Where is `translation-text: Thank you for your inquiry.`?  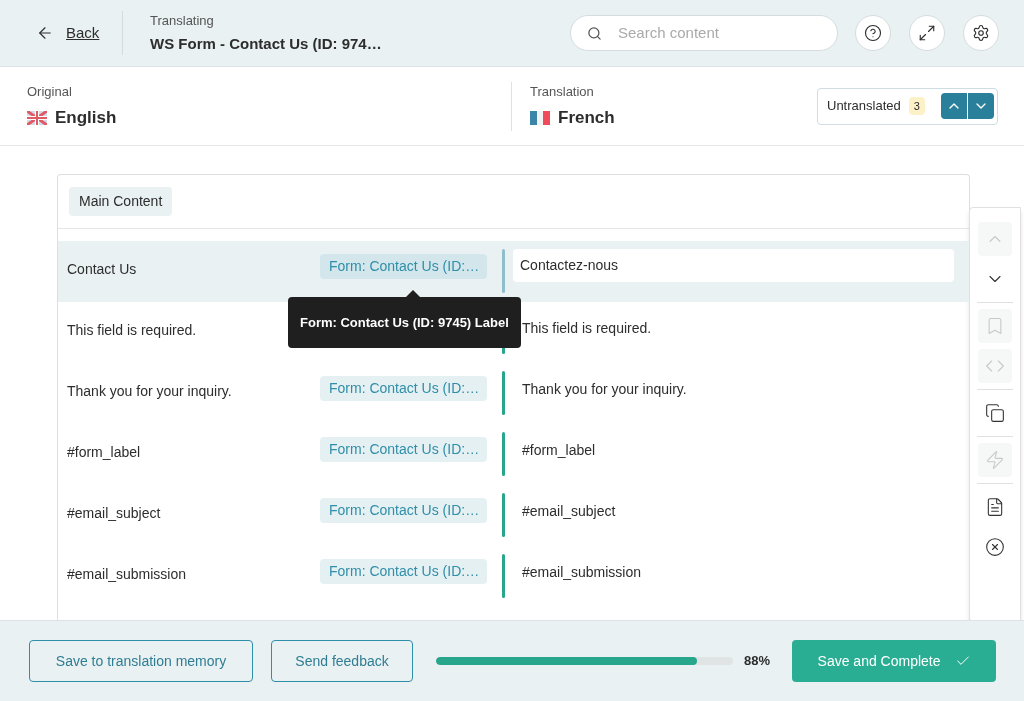
translation-text: Thank you for your inquiry. is located at coordinates (604, 389).